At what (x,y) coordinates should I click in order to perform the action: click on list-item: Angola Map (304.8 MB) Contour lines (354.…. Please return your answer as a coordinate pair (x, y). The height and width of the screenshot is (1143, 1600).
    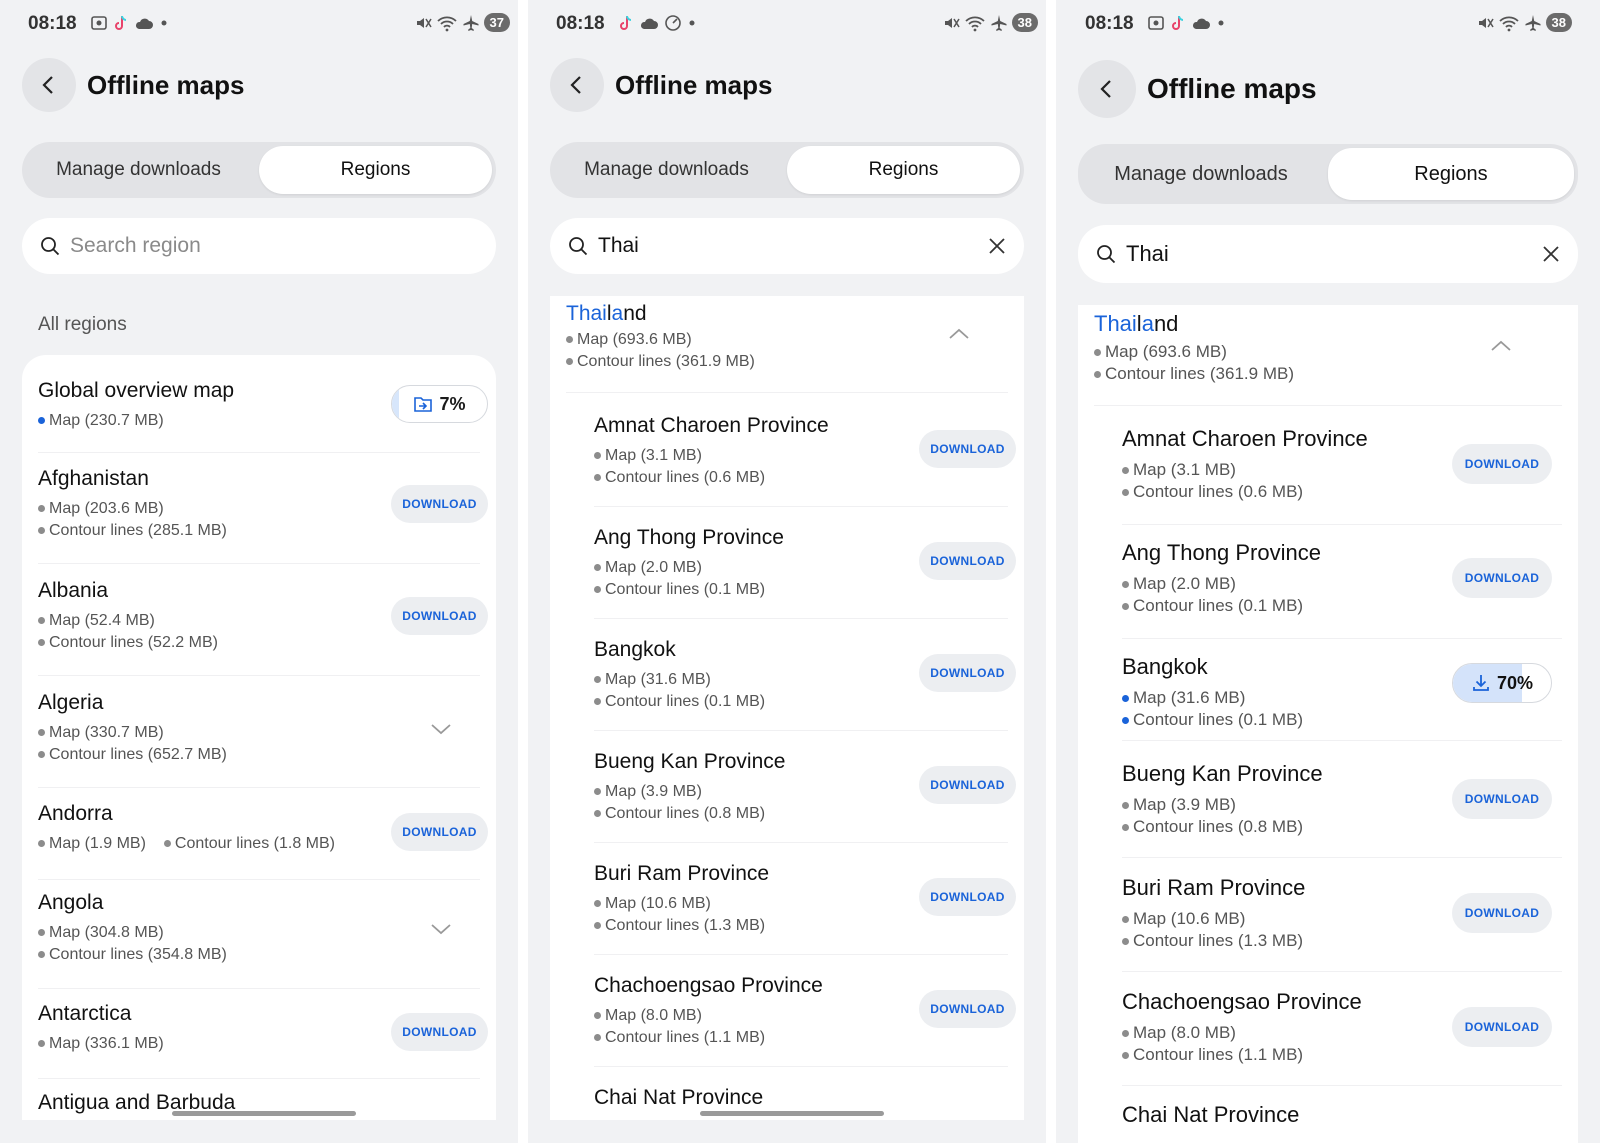
    Looking at the image, I should click on (259, 928).